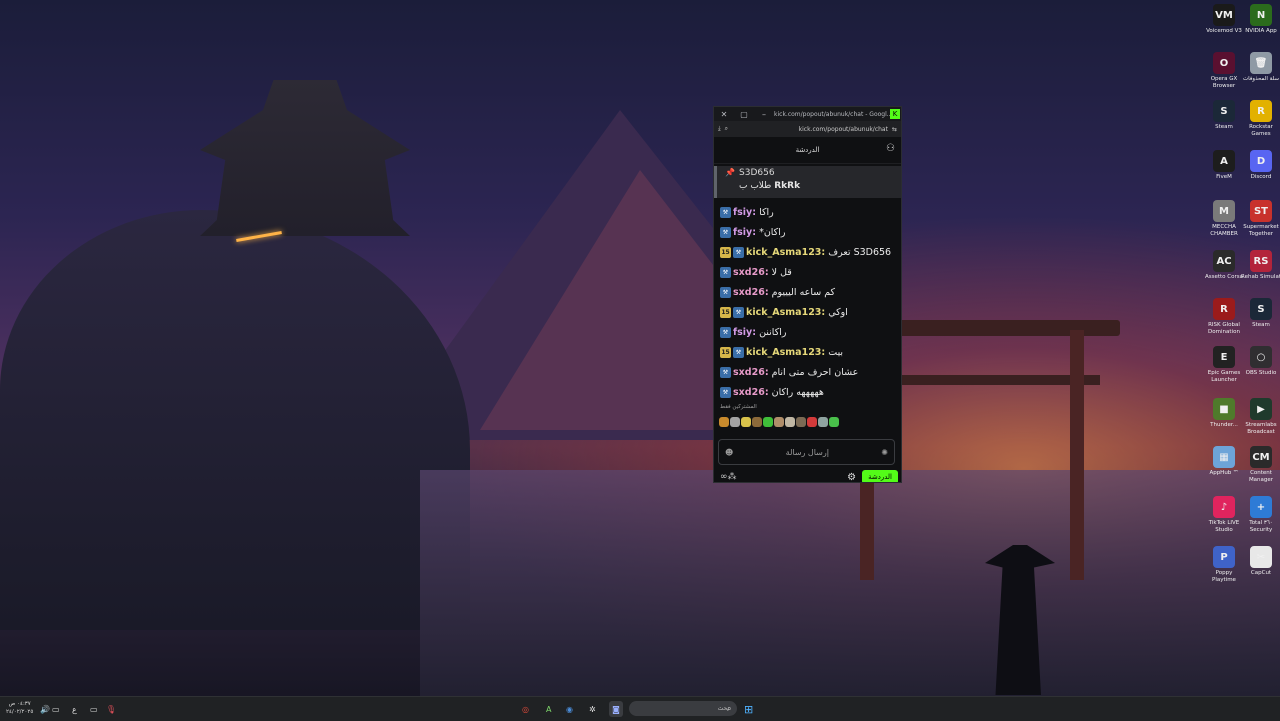  I want to click on chat-message: ⚒ sxd26: قل لا, so click(807, 272).